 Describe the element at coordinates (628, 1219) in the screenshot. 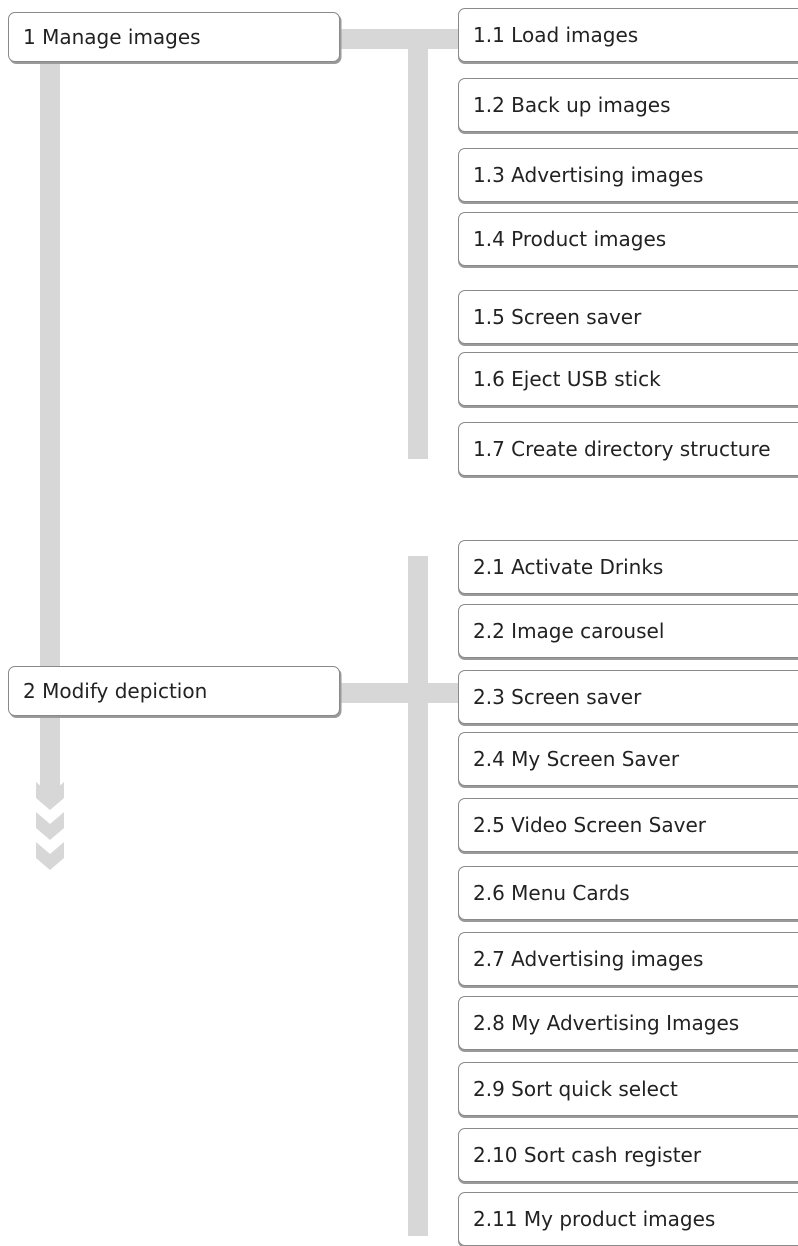

I see `submenu-item: 2.11 My product images` at that location.